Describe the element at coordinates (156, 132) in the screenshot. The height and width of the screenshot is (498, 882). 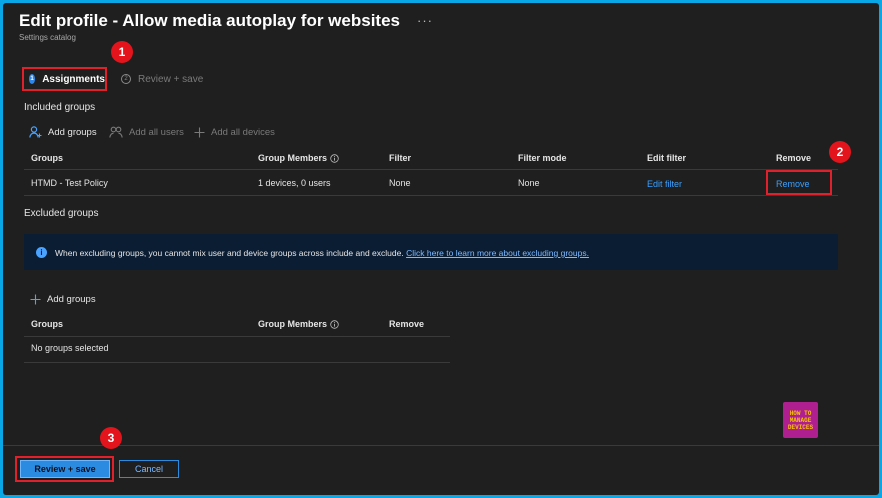
I see `add-all-users-label: Add all users` at that location.